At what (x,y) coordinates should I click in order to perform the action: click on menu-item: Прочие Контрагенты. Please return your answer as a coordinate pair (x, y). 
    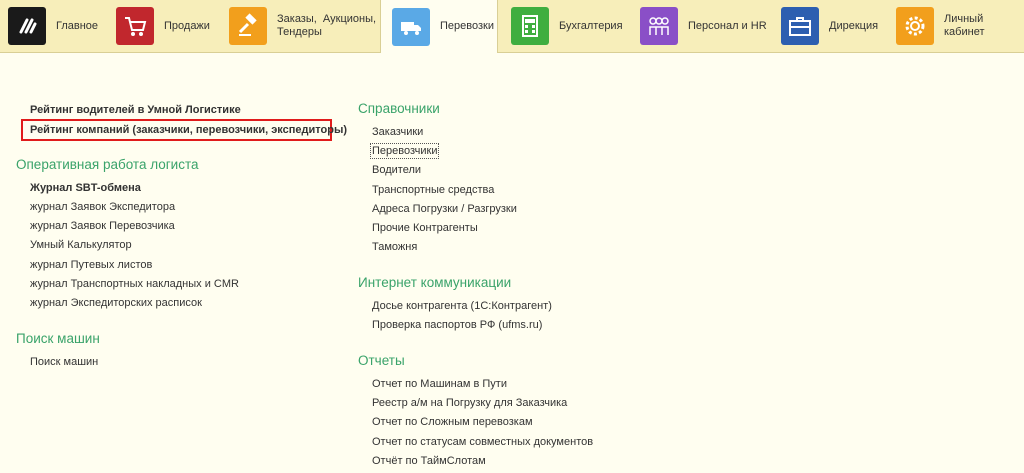
    Looking at the image, I should click on (425, 228).